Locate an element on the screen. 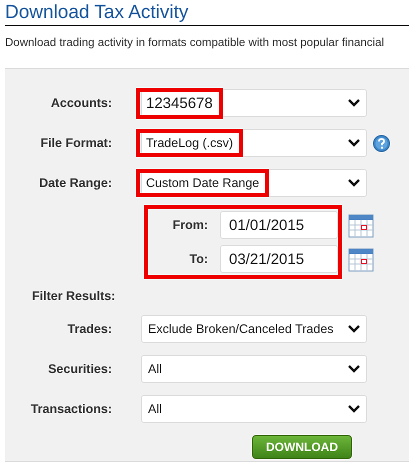  section-heading: Filter Results: is located at coordinates (73, 296).